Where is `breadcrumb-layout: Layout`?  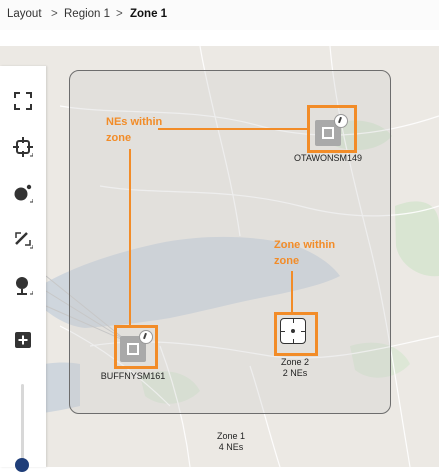
breadcrumb-layout: Layout is located at coordinates (24, 14).